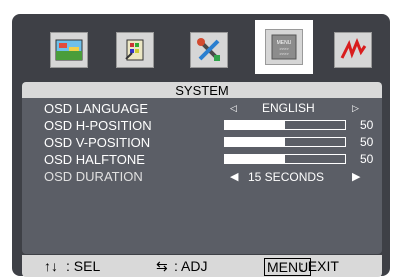 The image size is (396, 278). I want to click on osd-h-position-label: OSD H-POSITION, so click(98, 125).